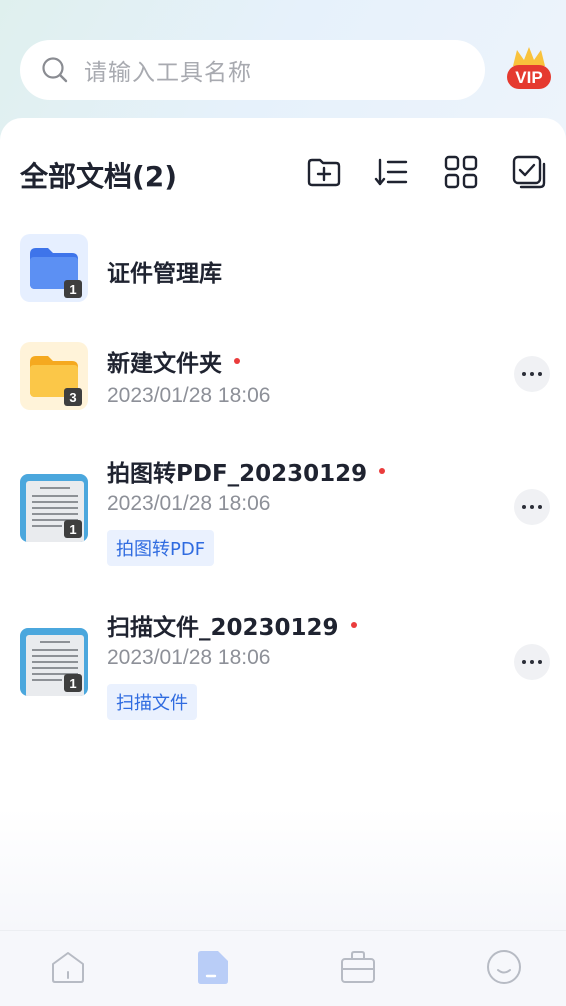 This screenshot has height=1006, width=566. I want to click on item-tag: 拍图转PDF, so click(161, 548).